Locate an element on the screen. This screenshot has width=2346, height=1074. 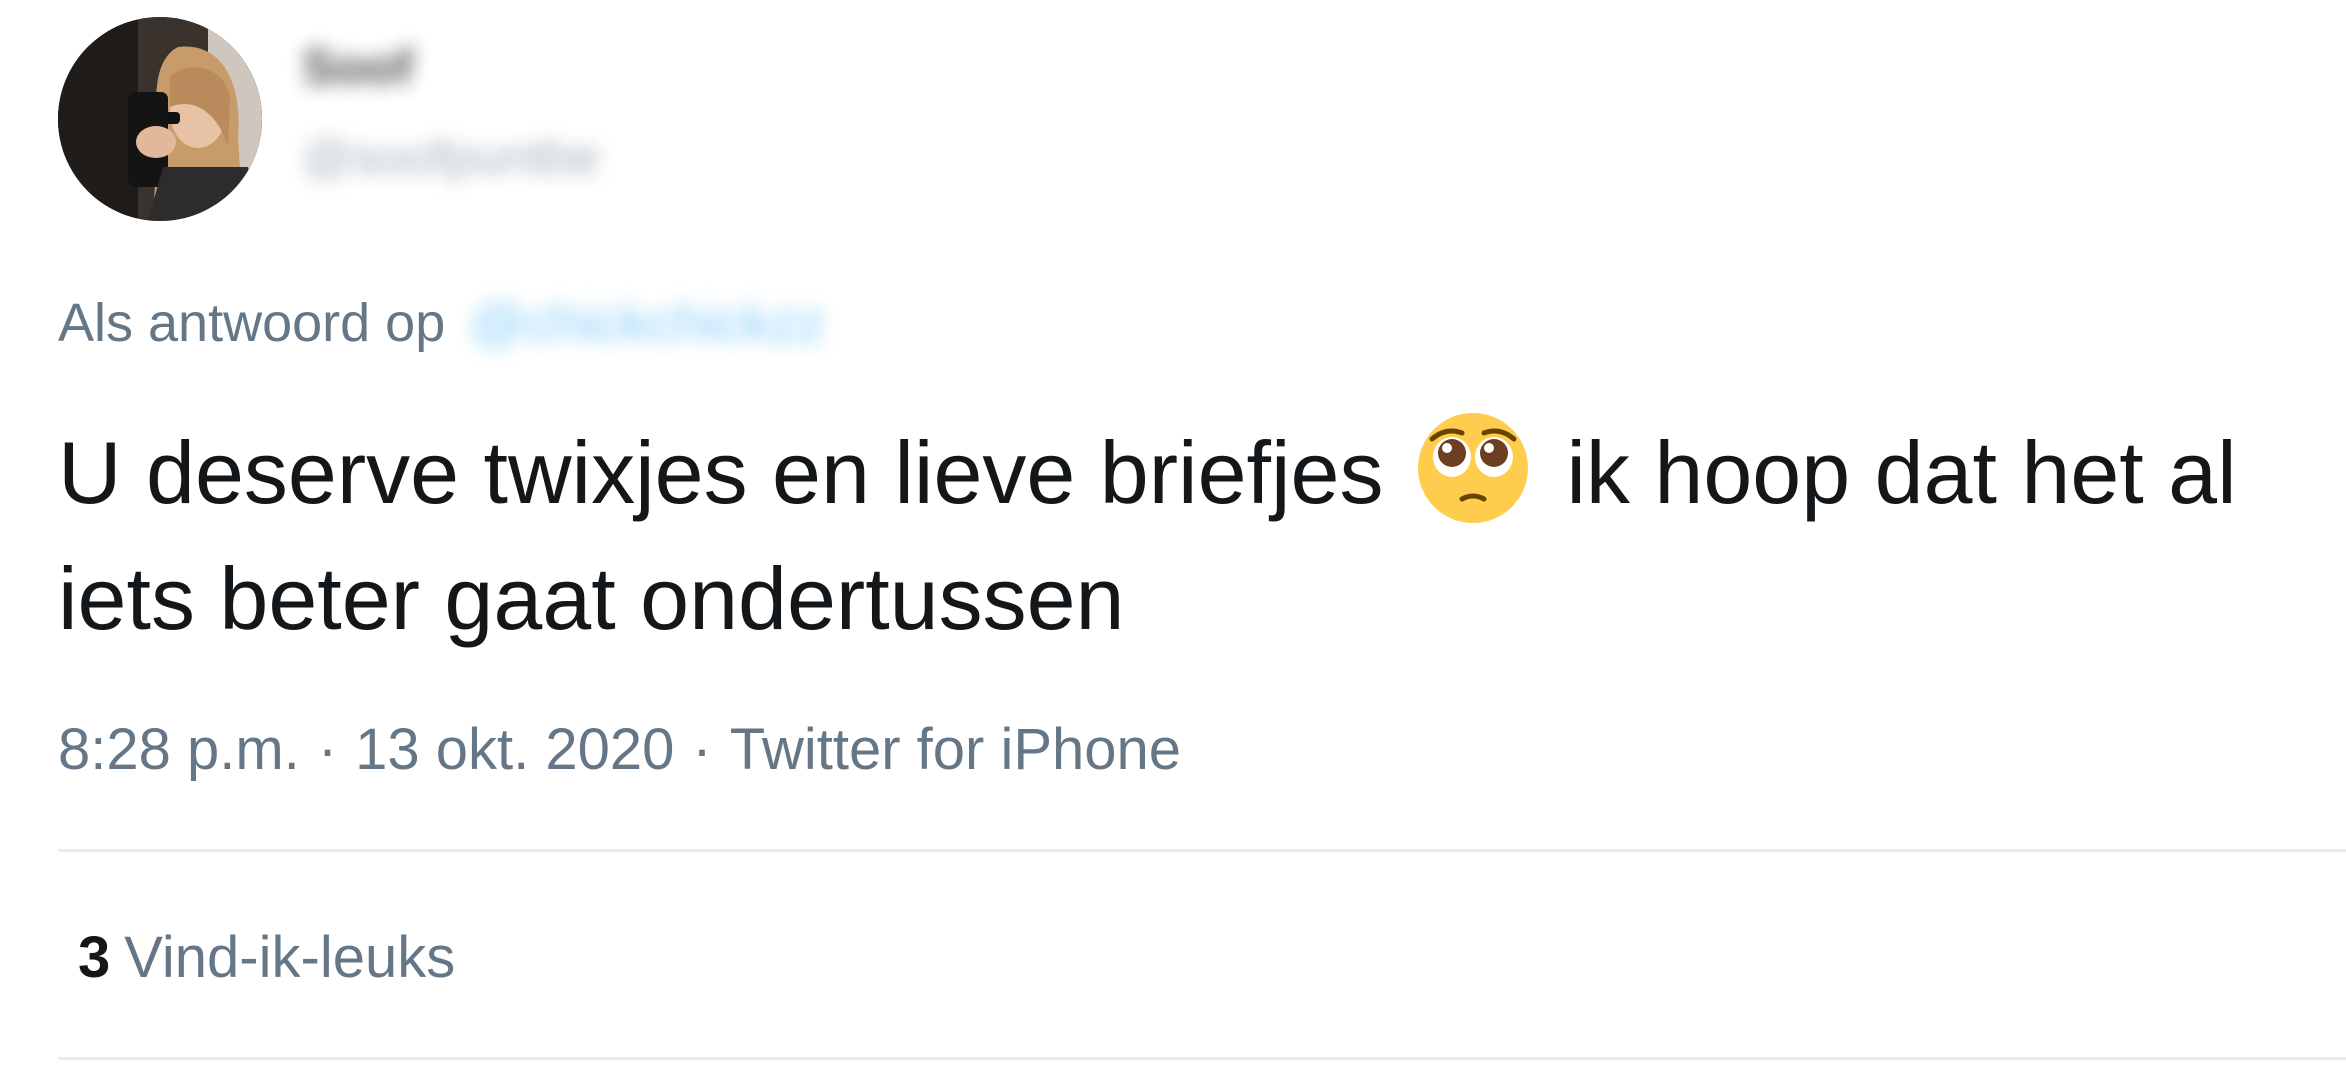
likes-label: Vind-ik-leuks is located at coordinates (290, 957).